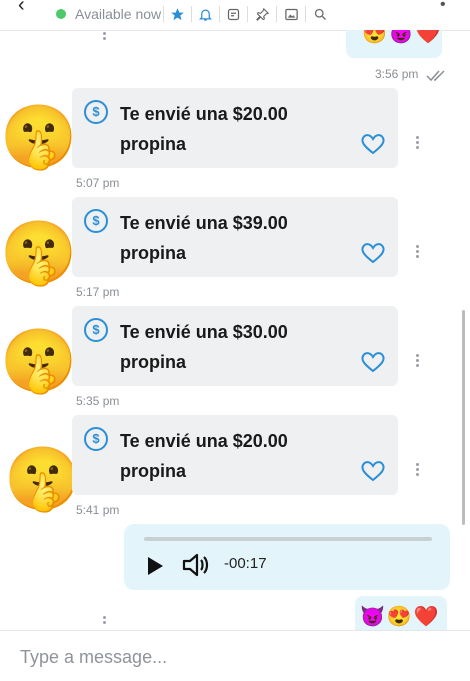 The height and width of the screenshot is (681, 470). I want to click on online-status-dot, so click(61, 14).